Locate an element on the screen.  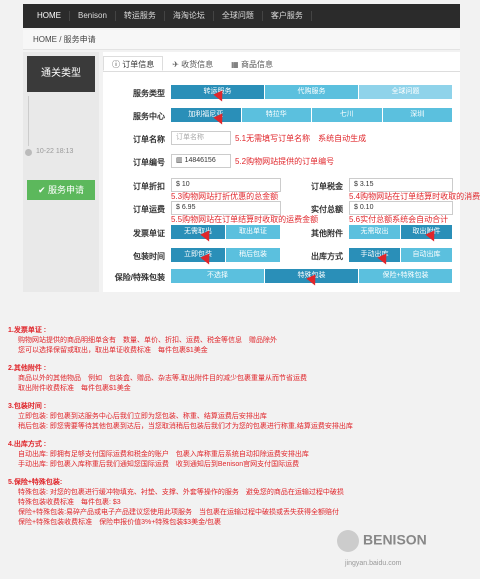
discount-value: 10 is located at coordinates (185, 184).